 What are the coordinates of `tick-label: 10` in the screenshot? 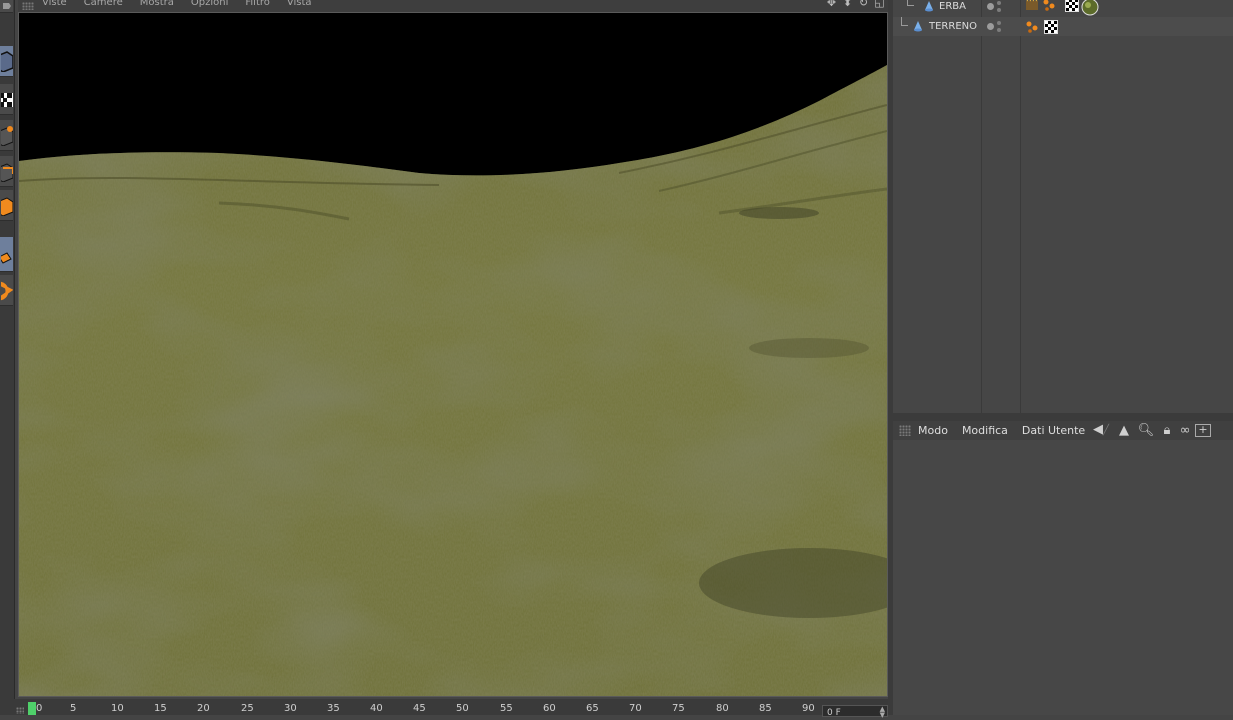 It's located at (117, 708).